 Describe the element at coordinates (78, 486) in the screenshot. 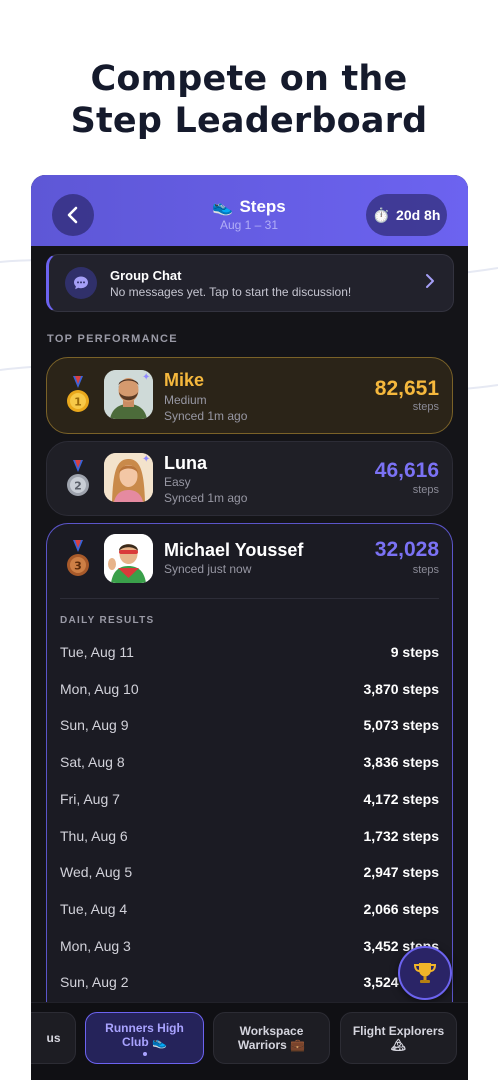

I see `svg-text: 2` at that location.